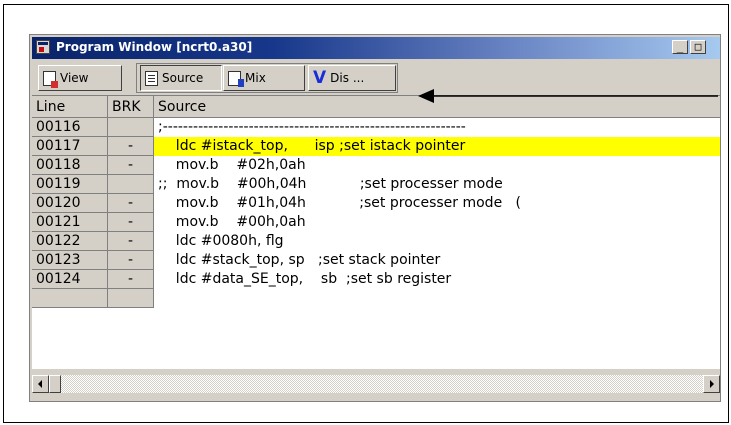  Describe the element at coordinates (437, 241) in the screenshot. I see `source-cell: ldc #0080h, flg` at that location.